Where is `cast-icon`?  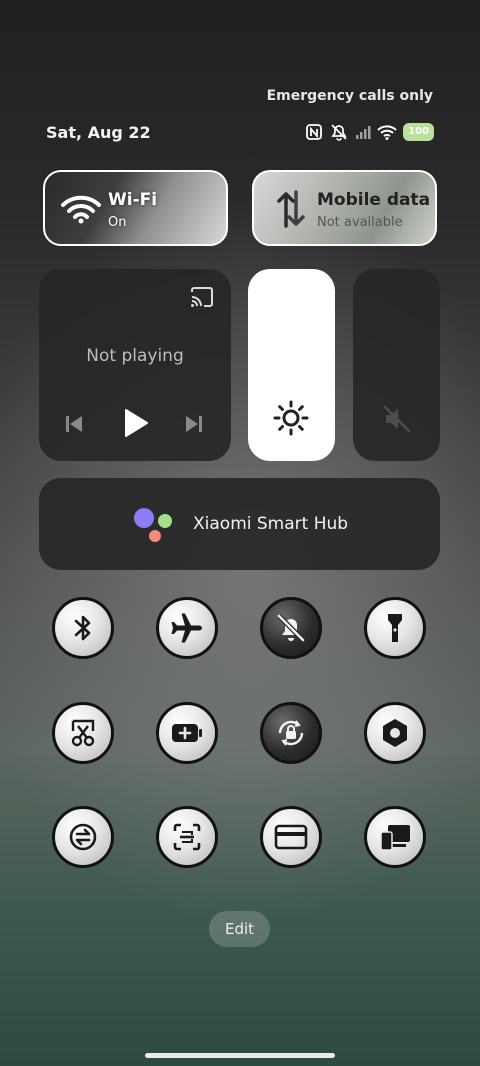
cast-icon is located at coordinates (202, 297).